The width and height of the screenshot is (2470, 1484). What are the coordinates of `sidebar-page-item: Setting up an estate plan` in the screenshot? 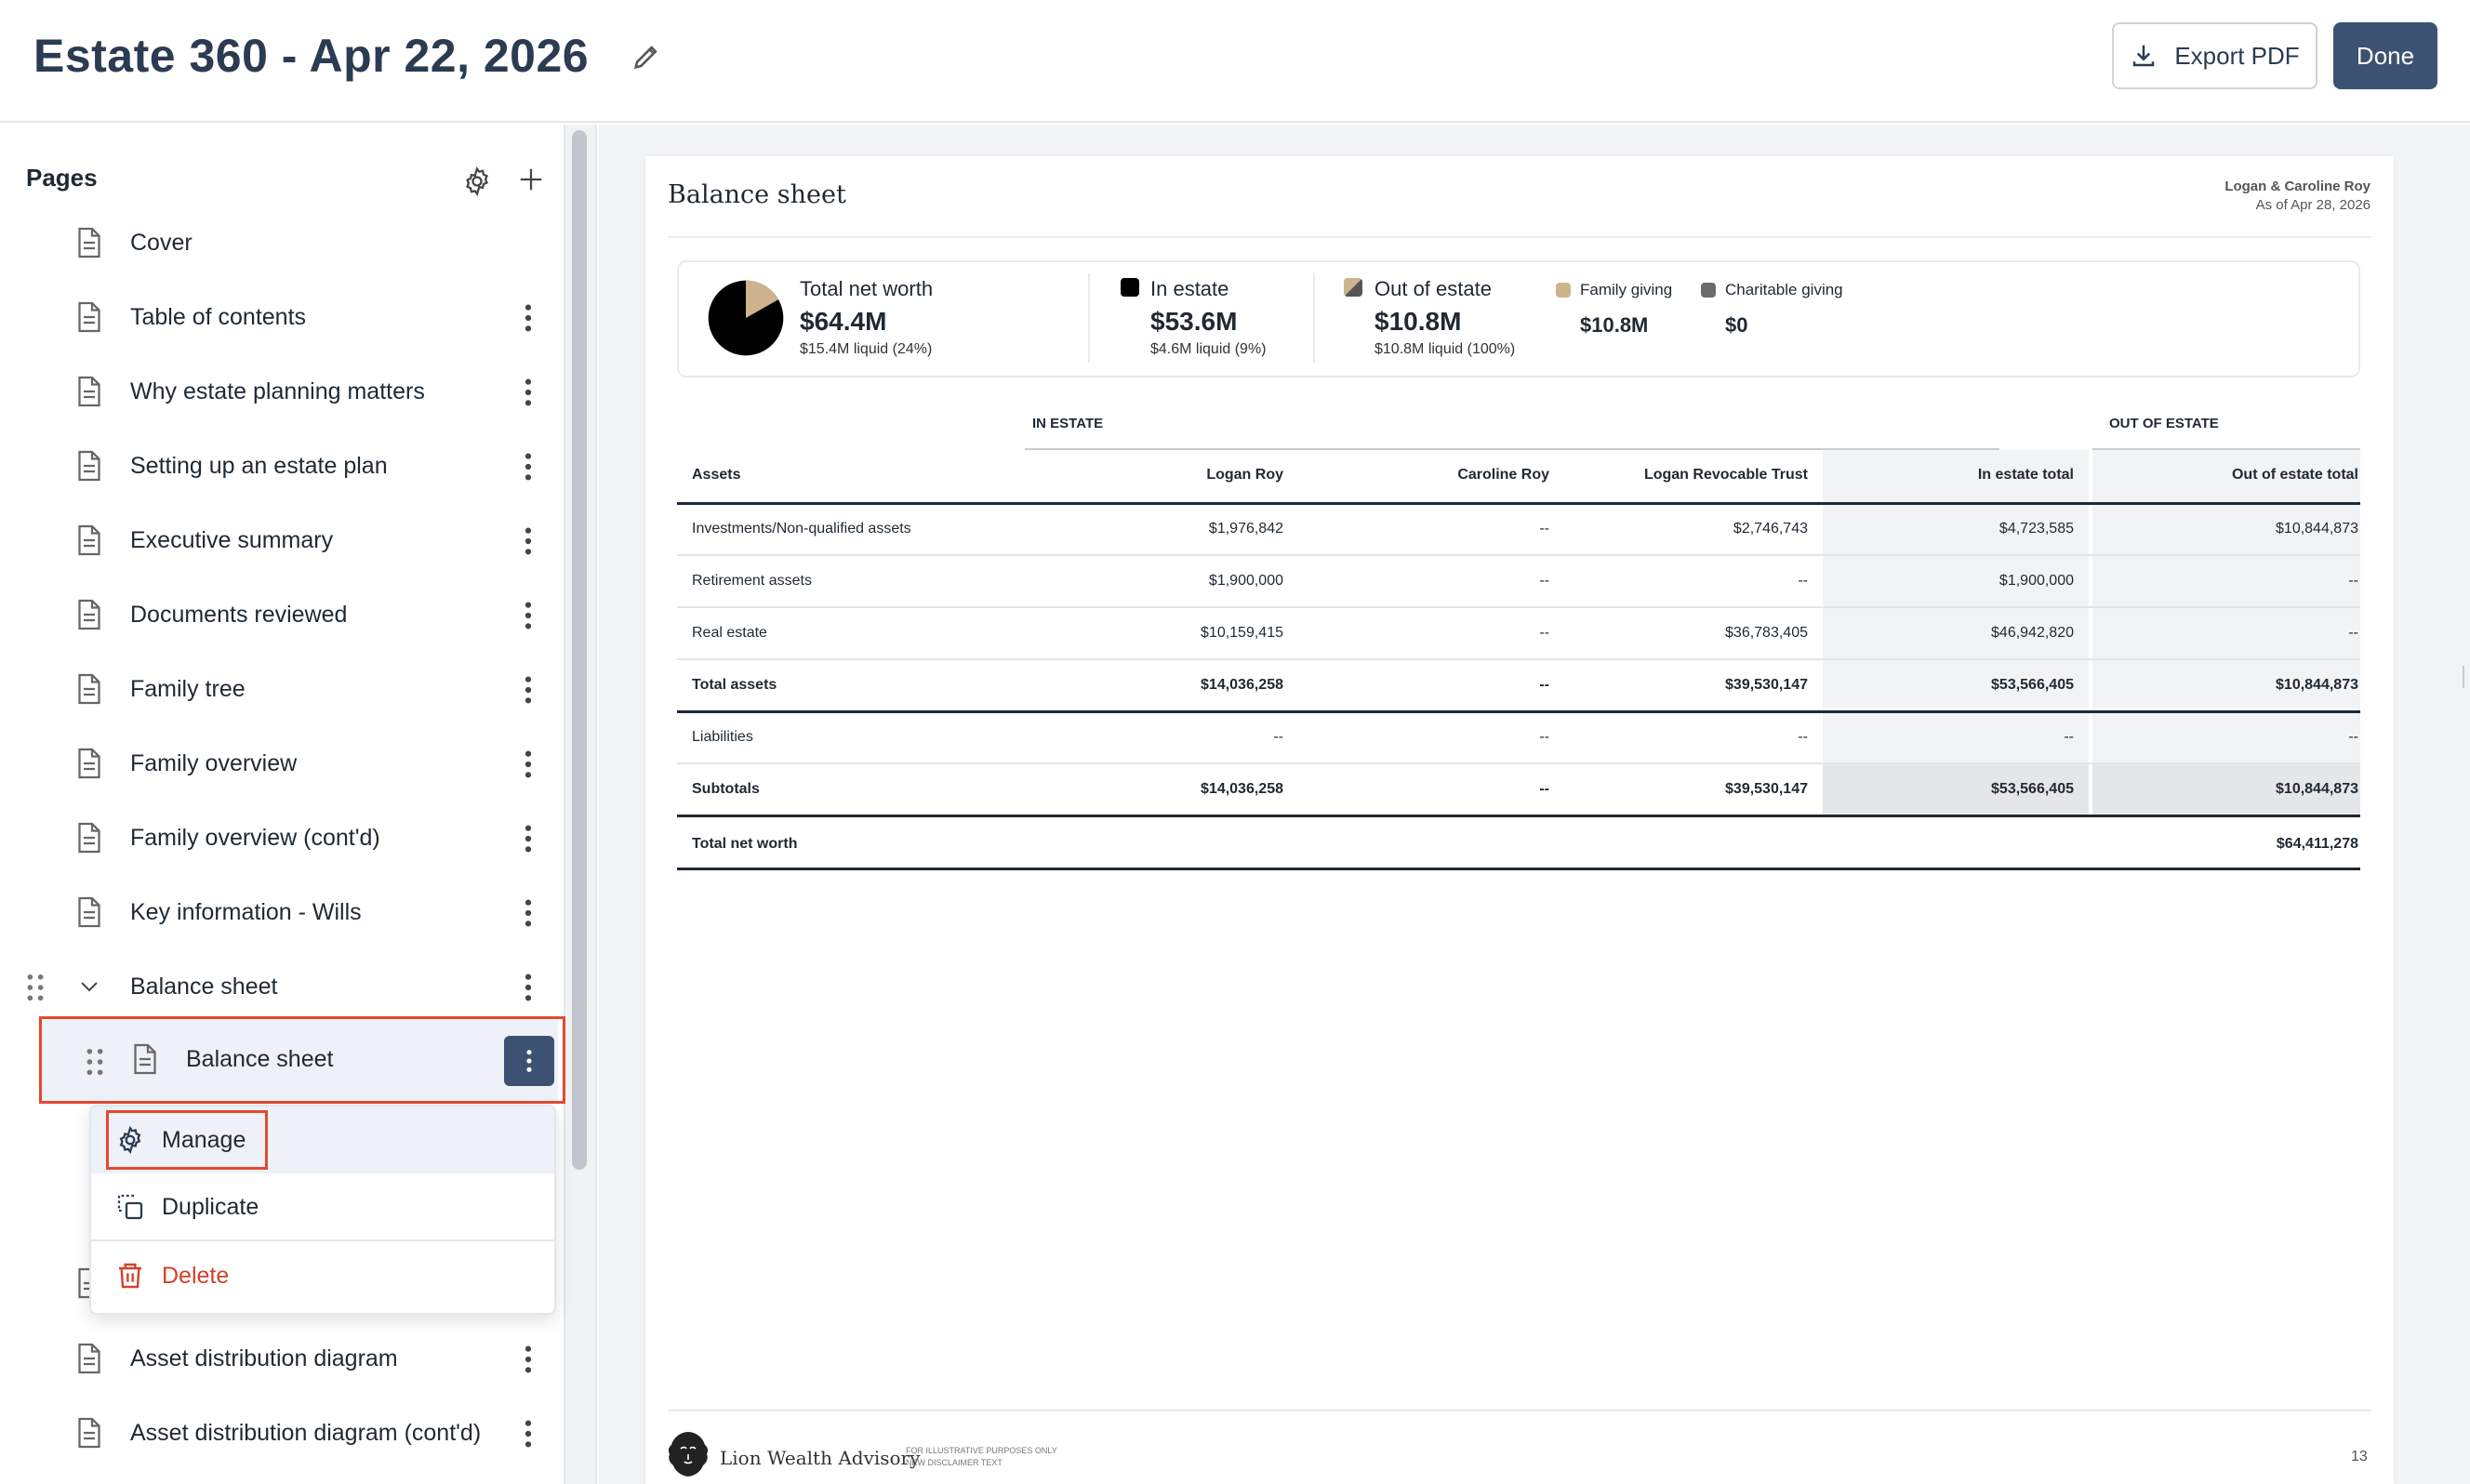 It's located at (279, 466).